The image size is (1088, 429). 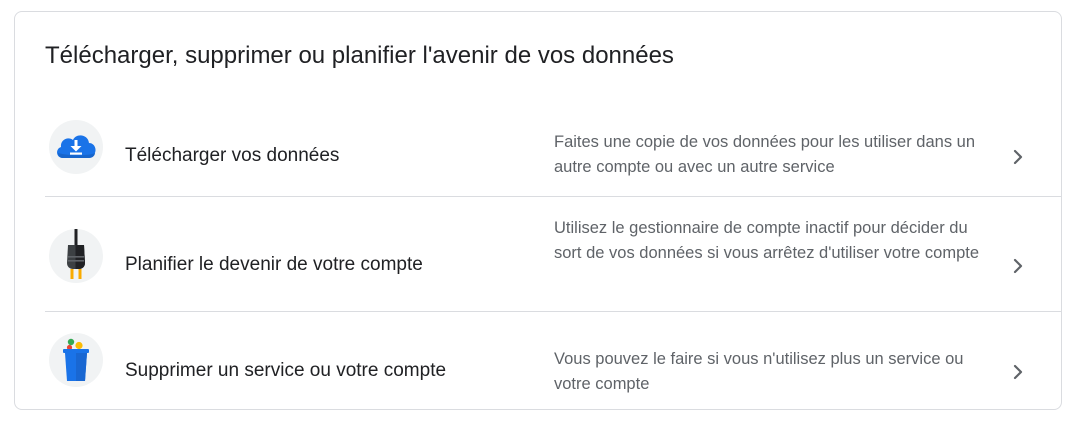 What do you see at coordinates (76, 360) in the screenshot?
I see `trash-bin-icon` at bounding box center [76, 360].